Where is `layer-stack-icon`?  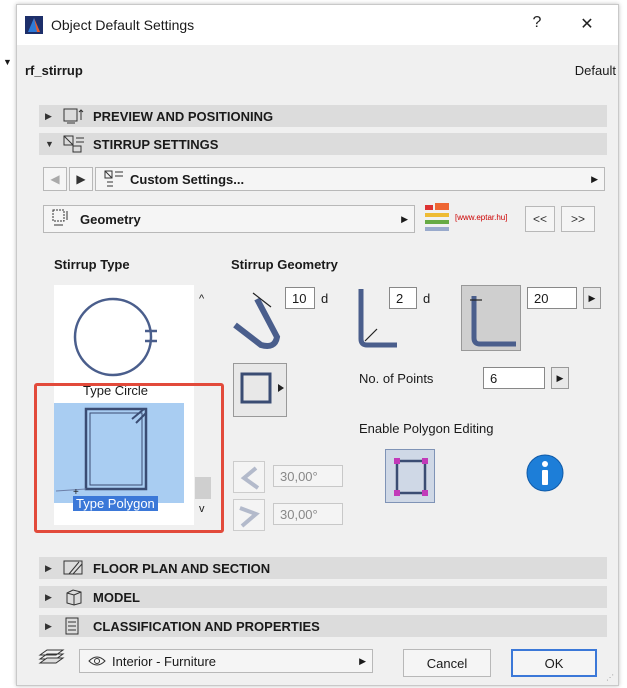
layer-stack-icon is located at coordinates (51, 656).